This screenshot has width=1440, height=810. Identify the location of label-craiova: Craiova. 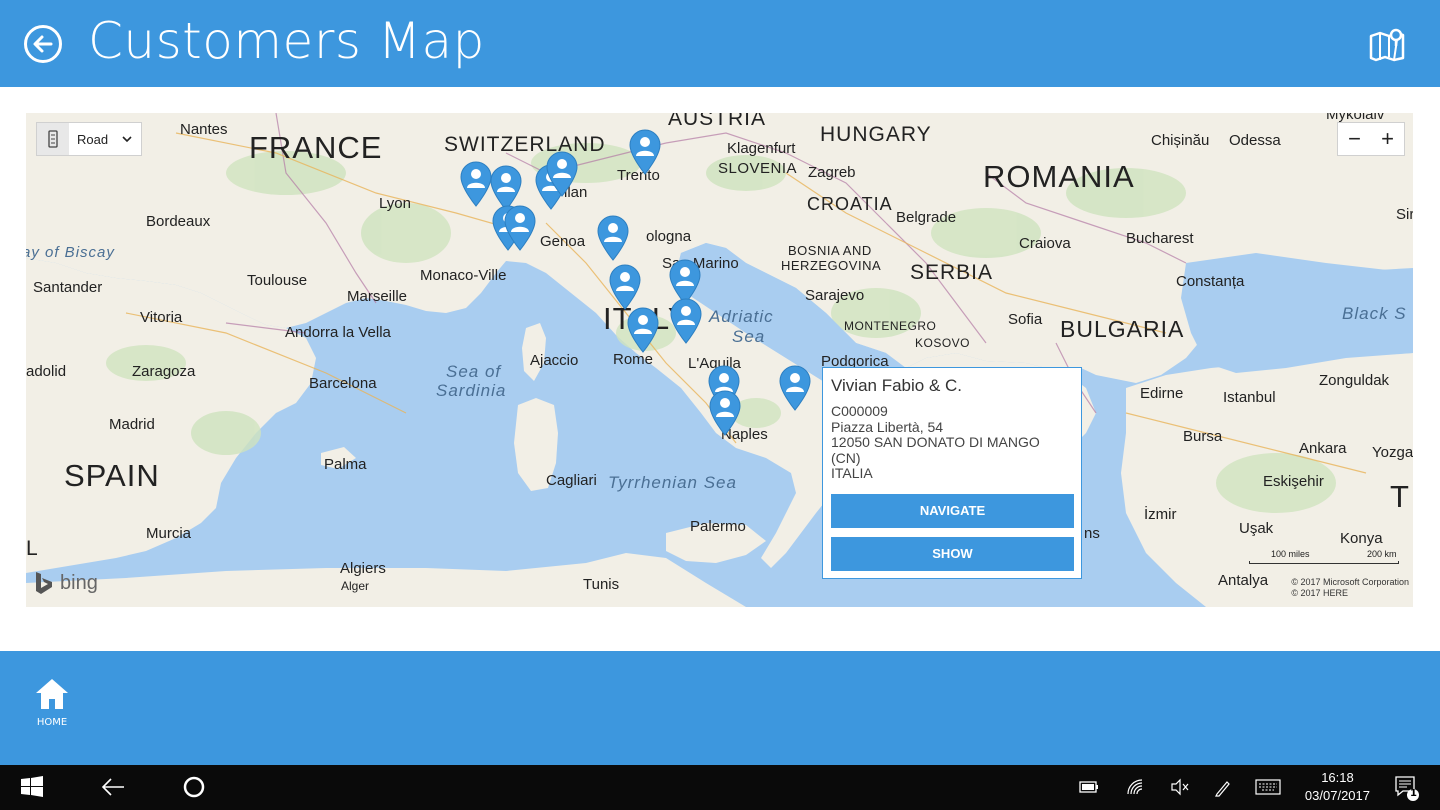
(1045, 243).